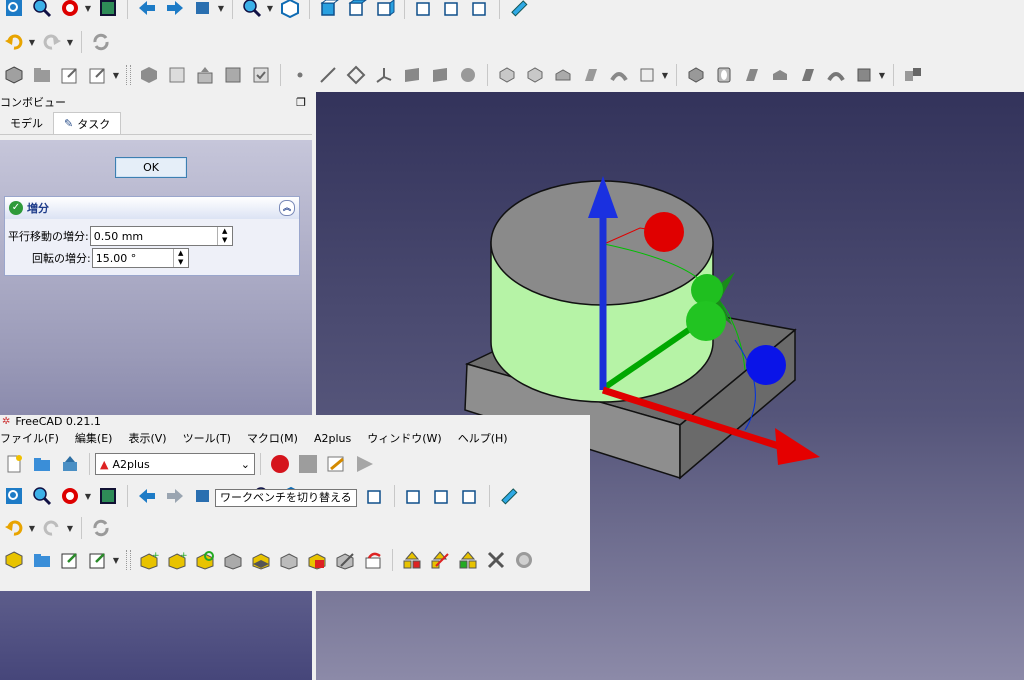 The image size is (1024, 680). I want to click on new-file-icon, so click(14, 464).